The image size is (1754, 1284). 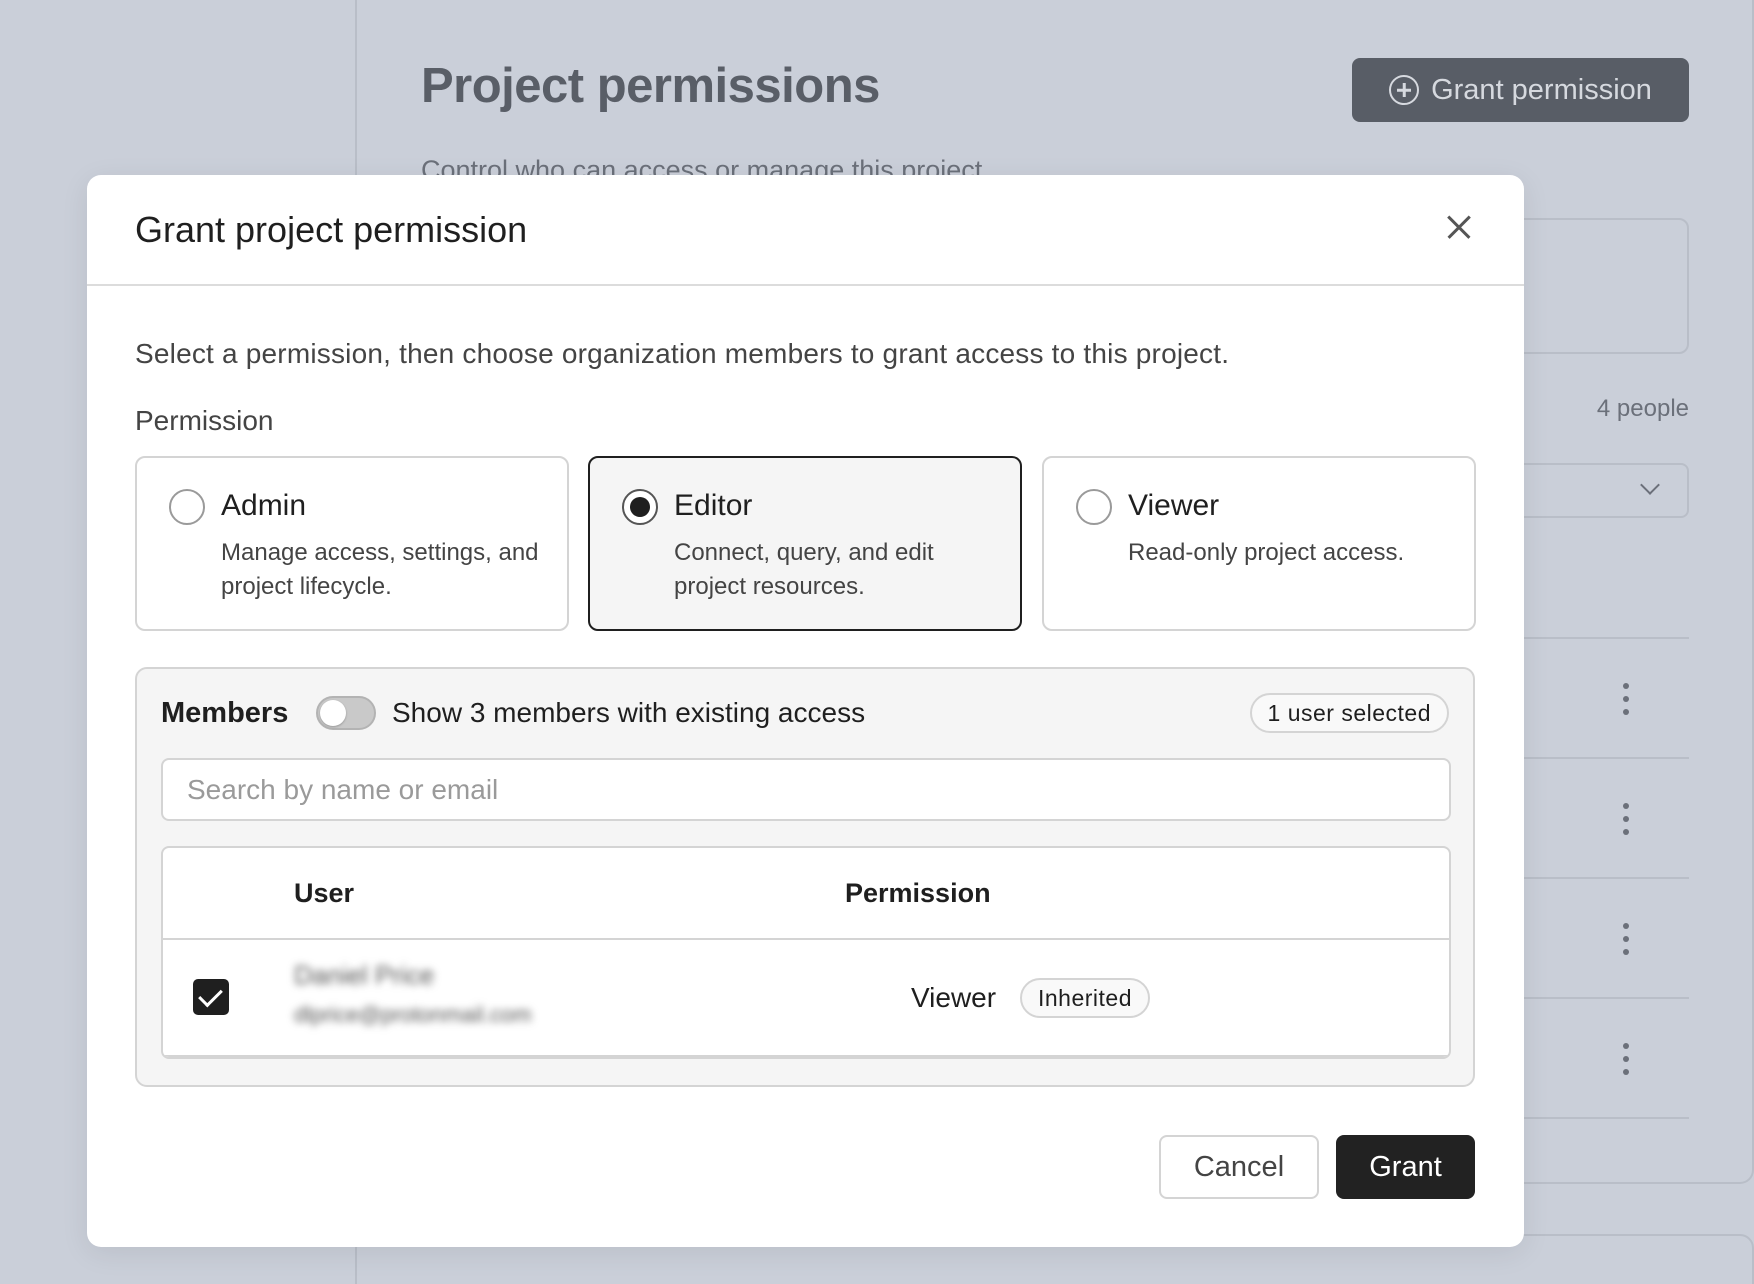 What do you see at coordinates (650, 86) in the screenshot?
I see `page-title: Project permissions` at bounding box center [650, 86].